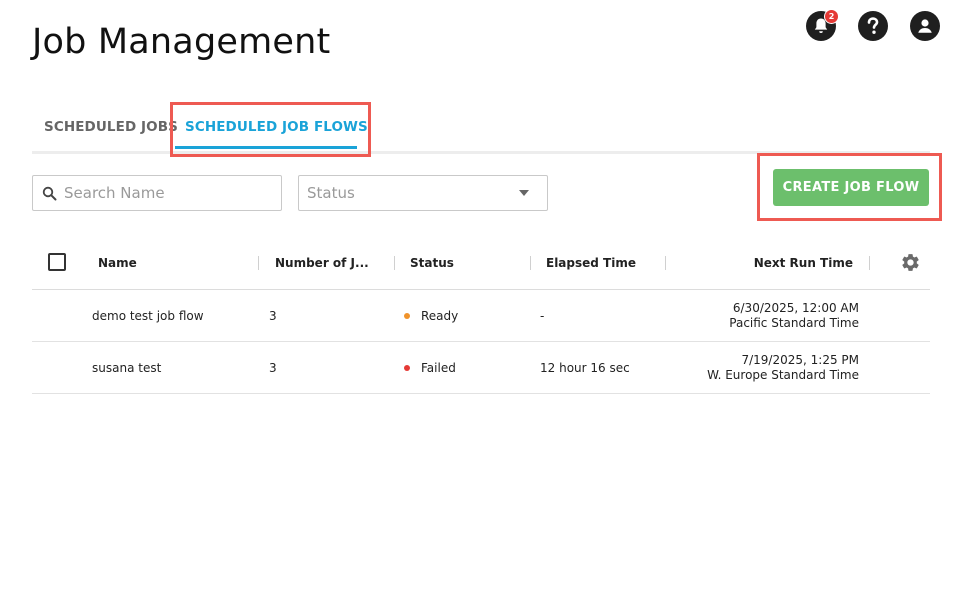 Image resolution: width=972 pixels, height=602 pixels. Describe the element at coordinates (542, 316) in the screenshot. I see `cell-elapsed-time: -` at that location.